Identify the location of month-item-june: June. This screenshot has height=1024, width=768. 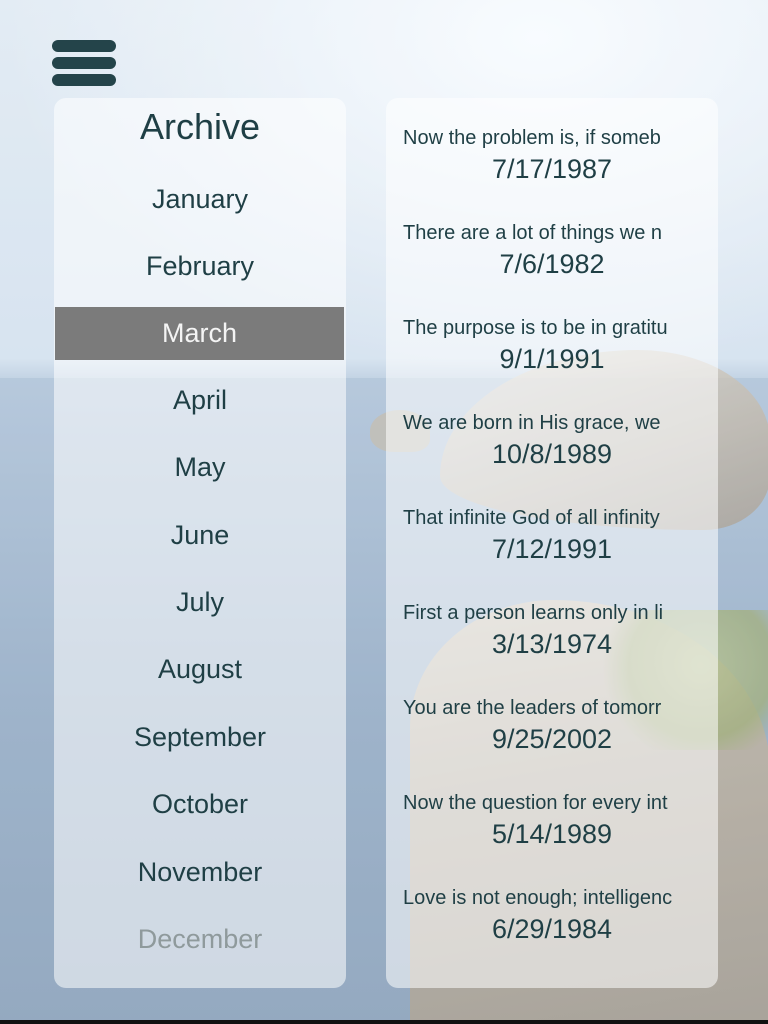
(200, 535).